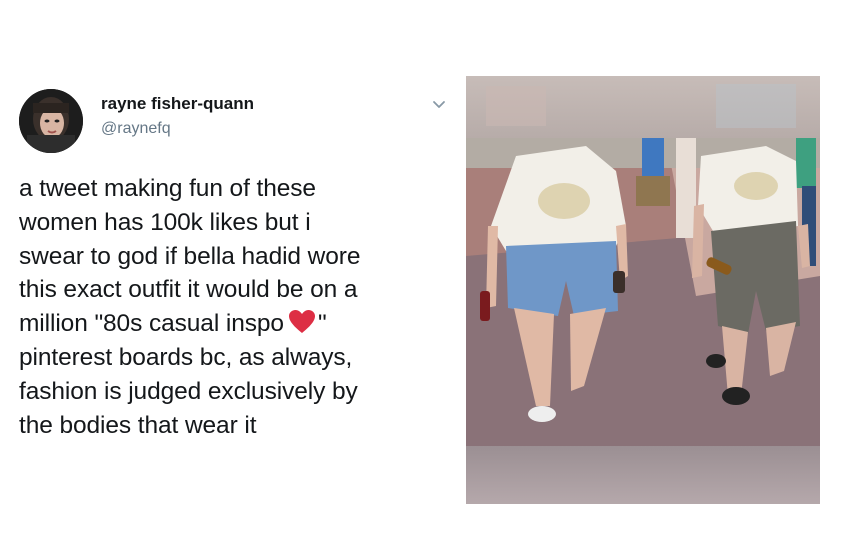  I want to click on tweet-line-text: million "80s casual inspo, so click(151, 324).